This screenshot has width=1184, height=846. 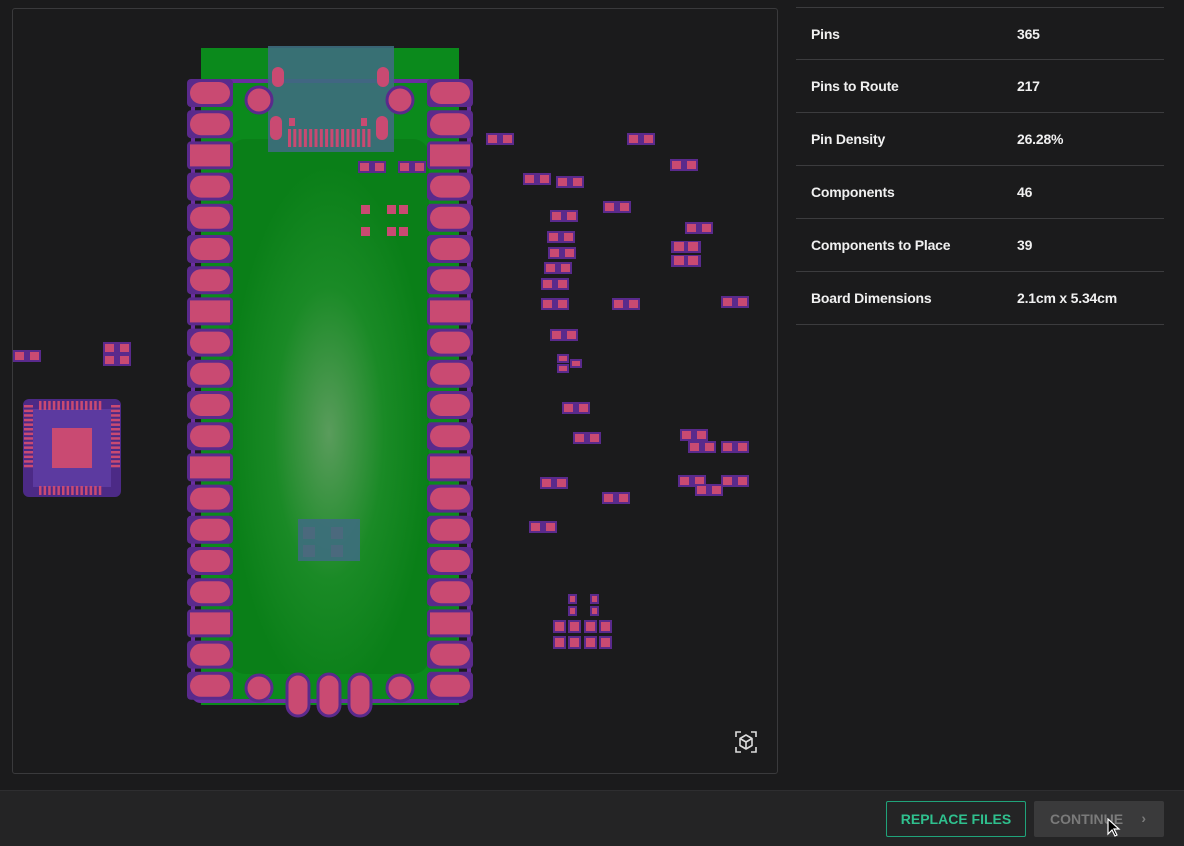 I want to click on replace-files-button: REPLACE FILES, so click(x=956, y=819).